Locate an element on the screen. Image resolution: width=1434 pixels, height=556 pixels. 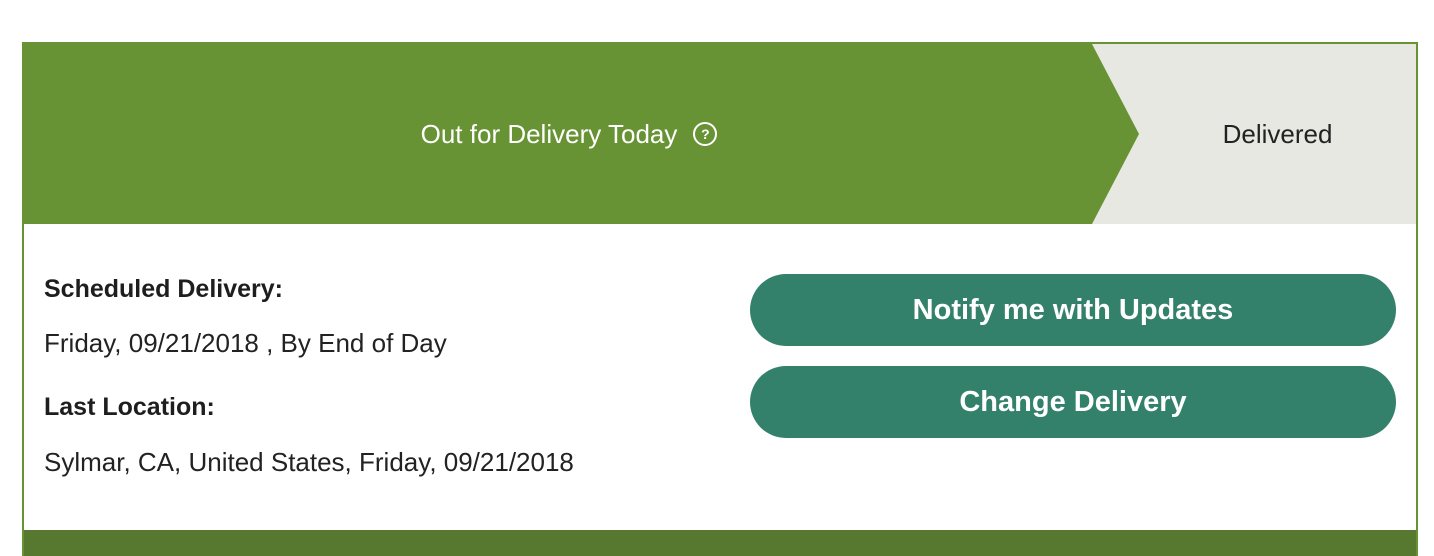
progress-step-delivered-label: Delivered is located at coordinates (1277, 133).